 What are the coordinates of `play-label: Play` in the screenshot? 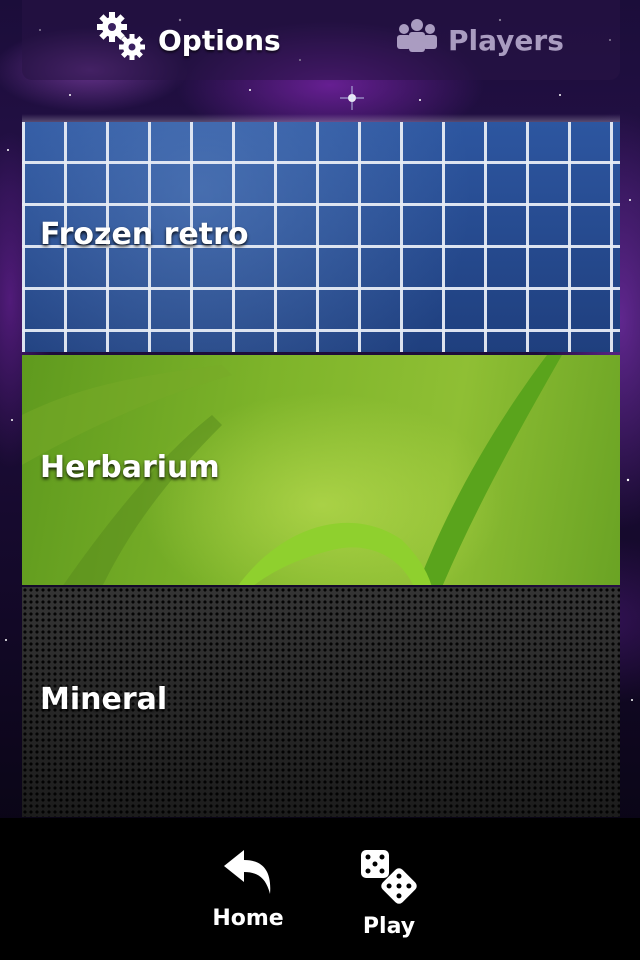 It's located at (389, 926).